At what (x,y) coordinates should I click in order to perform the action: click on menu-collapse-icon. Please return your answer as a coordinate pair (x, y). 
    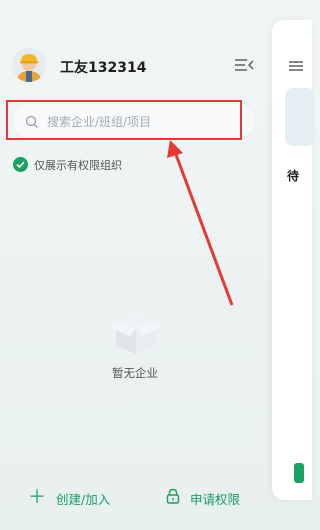
    Looking at the image, I should click on (244, 65).